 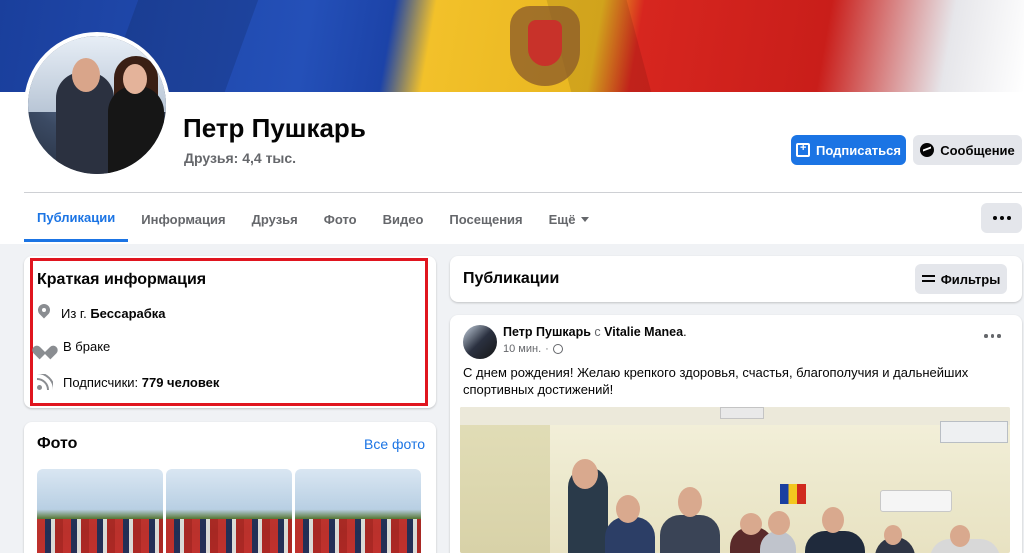 What do you see at coordinates (39, 387) in the screenshot?
I see `followers-rss-dot` at bounding box center [39, 387].